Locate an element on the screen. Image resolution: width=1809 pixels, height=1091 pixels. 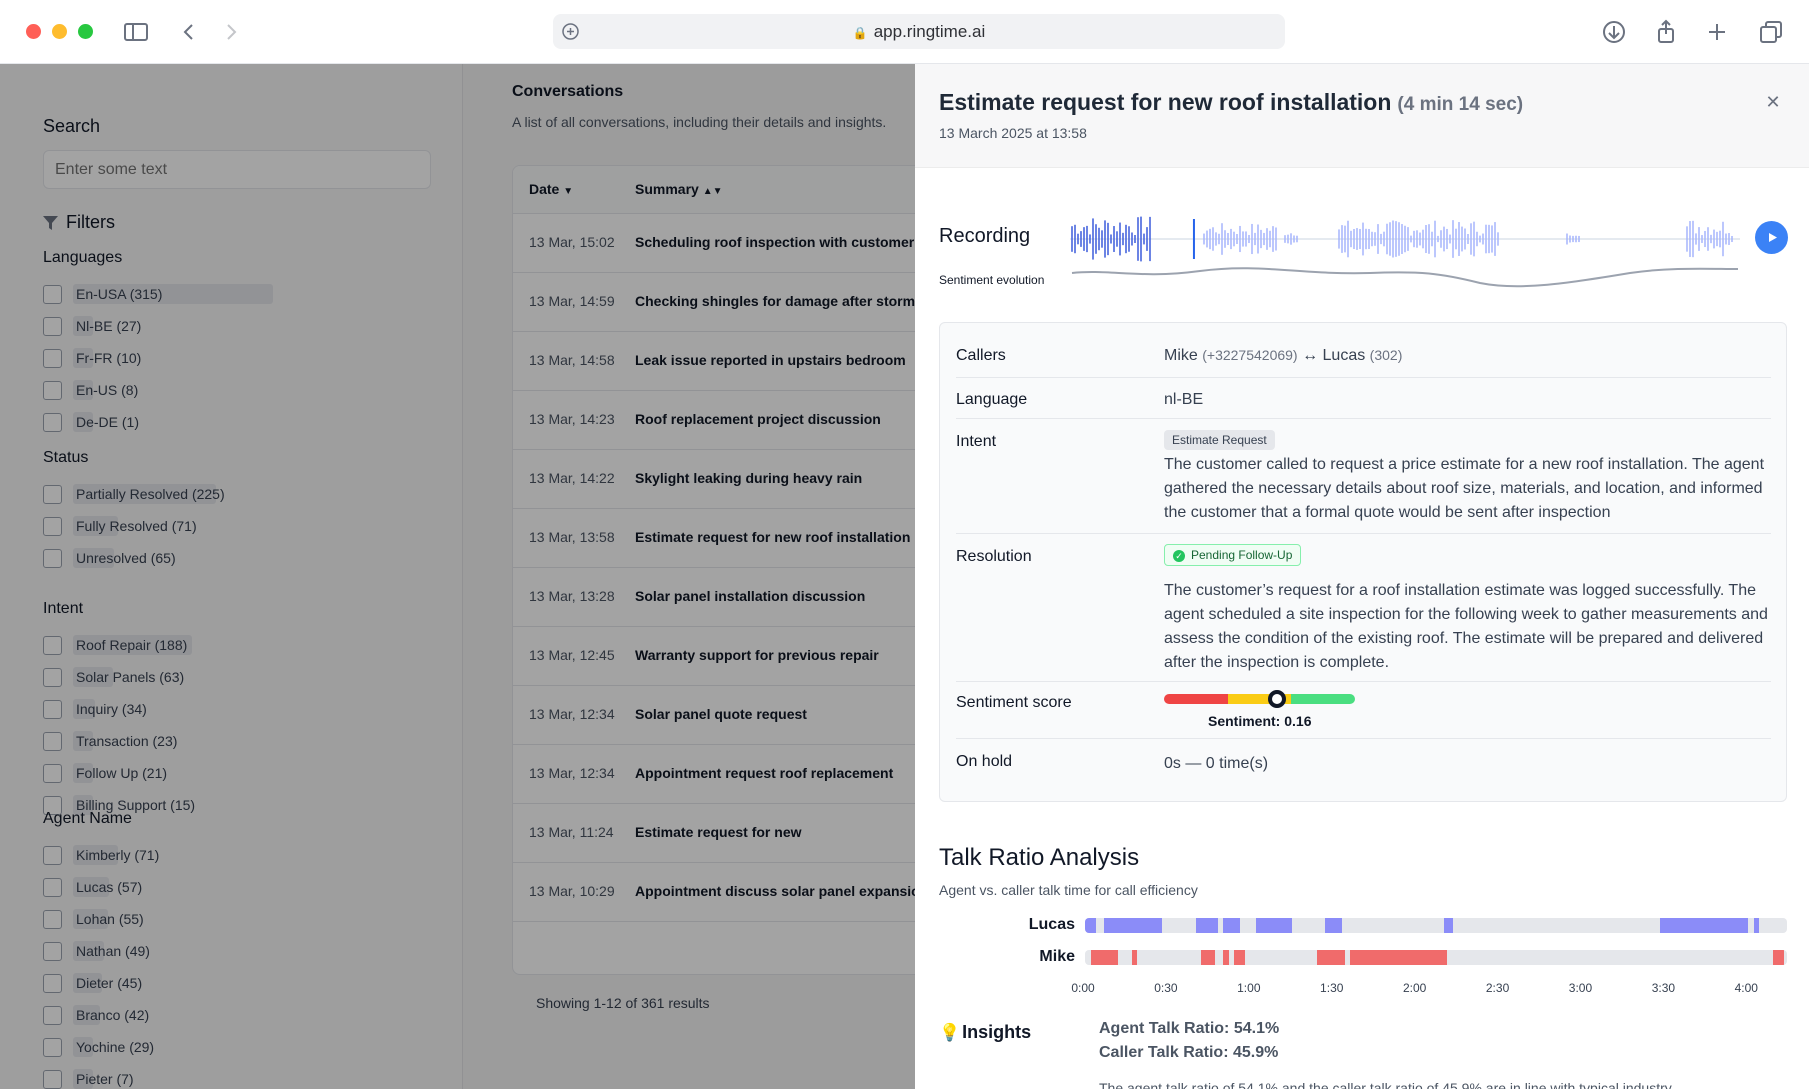
url-text: 🔒 app.ringtime.ai is located at coordinates (919, 31).